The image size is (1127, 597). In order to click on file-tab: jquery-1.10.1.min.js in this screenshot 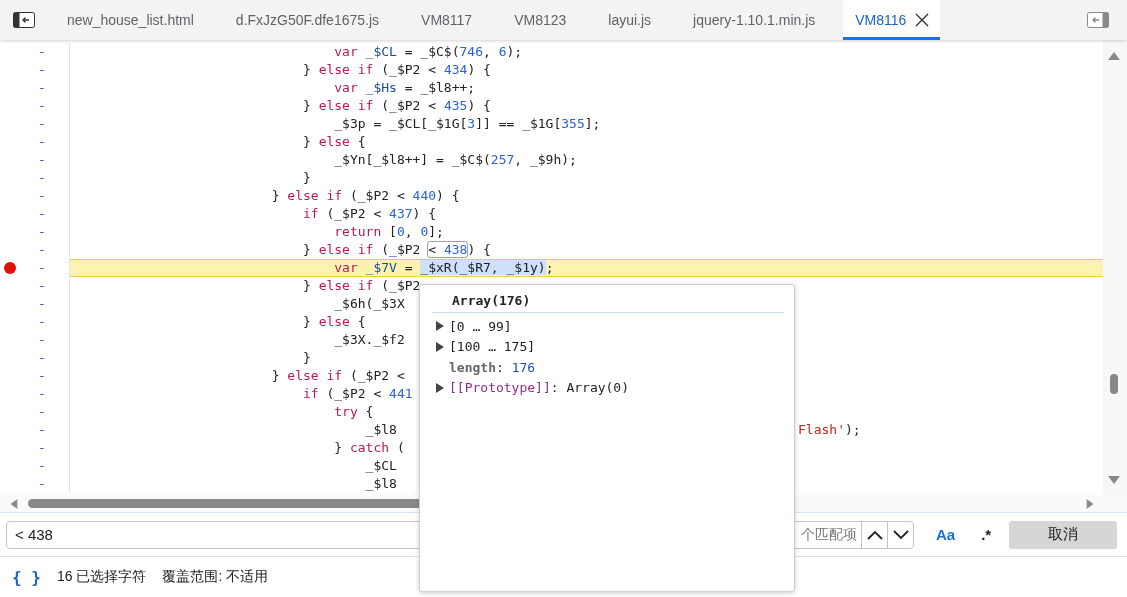, I will do `click(754, 20)`.